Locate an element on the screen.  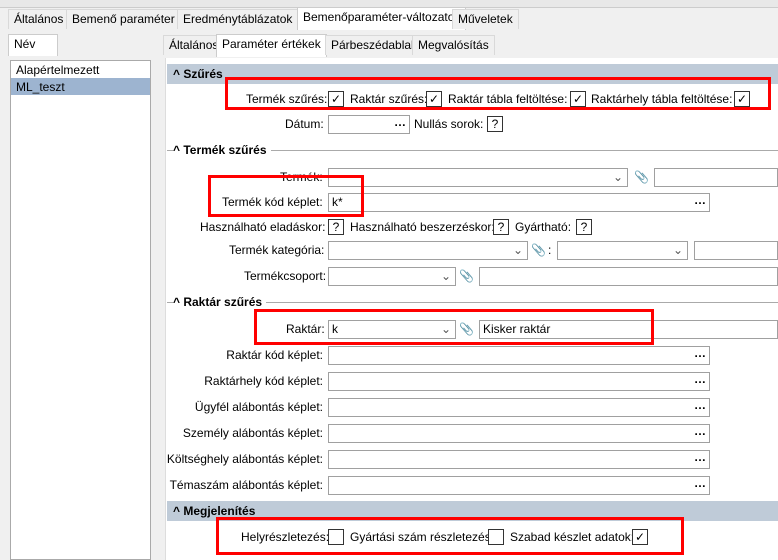
label-datum: Dátum: is located at coordinates (304, 124).